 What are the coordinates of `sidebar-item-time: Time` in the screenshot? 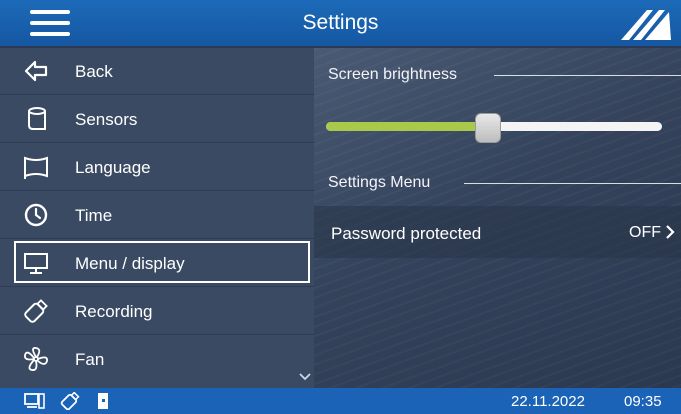 It's located at (157, 215).